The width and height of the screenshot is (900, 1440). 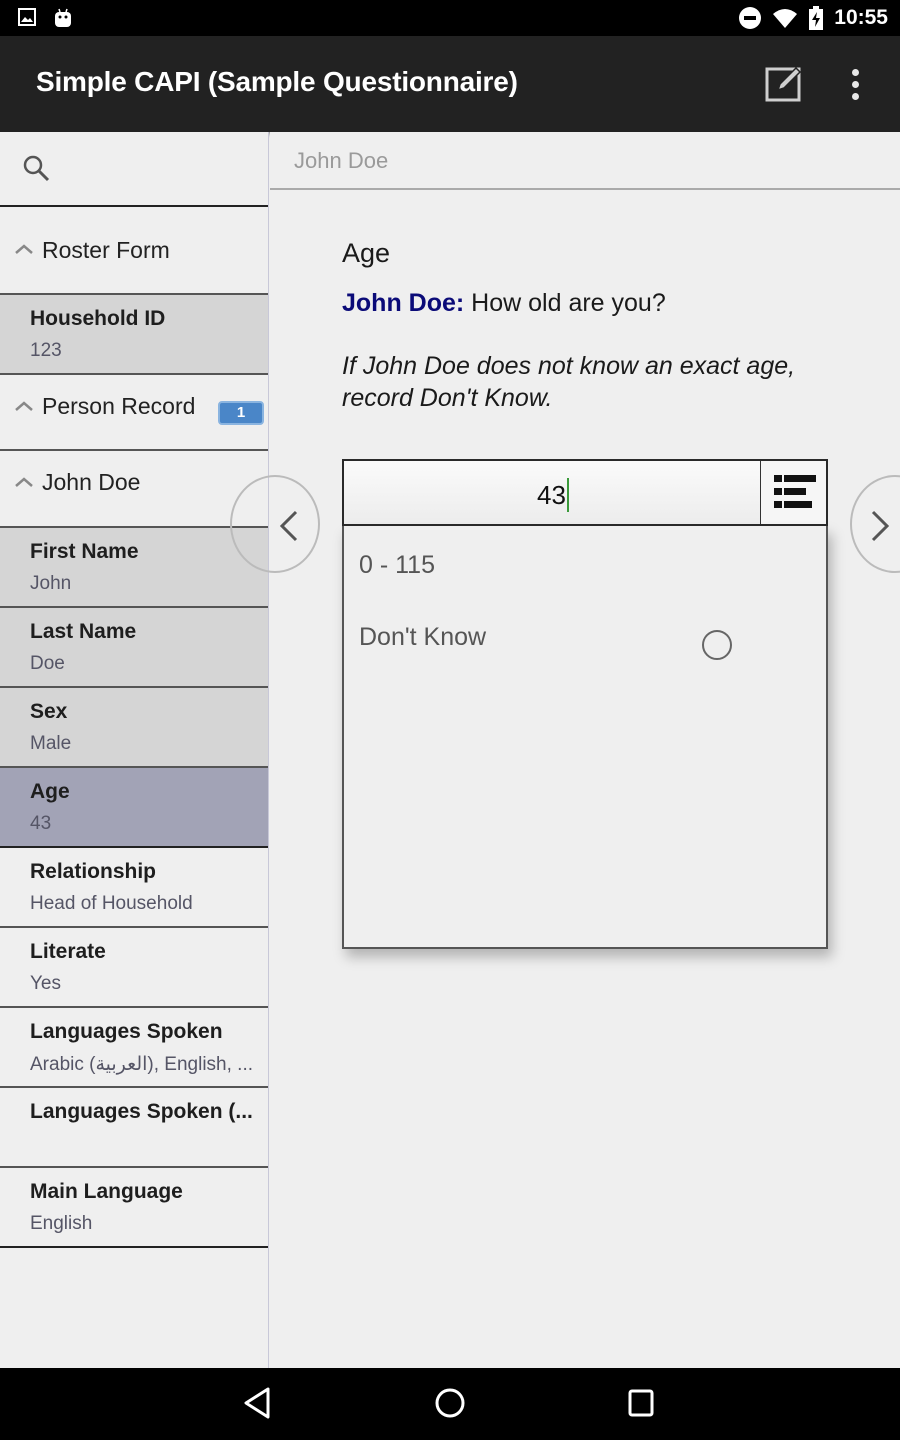 I want to click on status-bar: 10:55, so click(x=450, y=18).